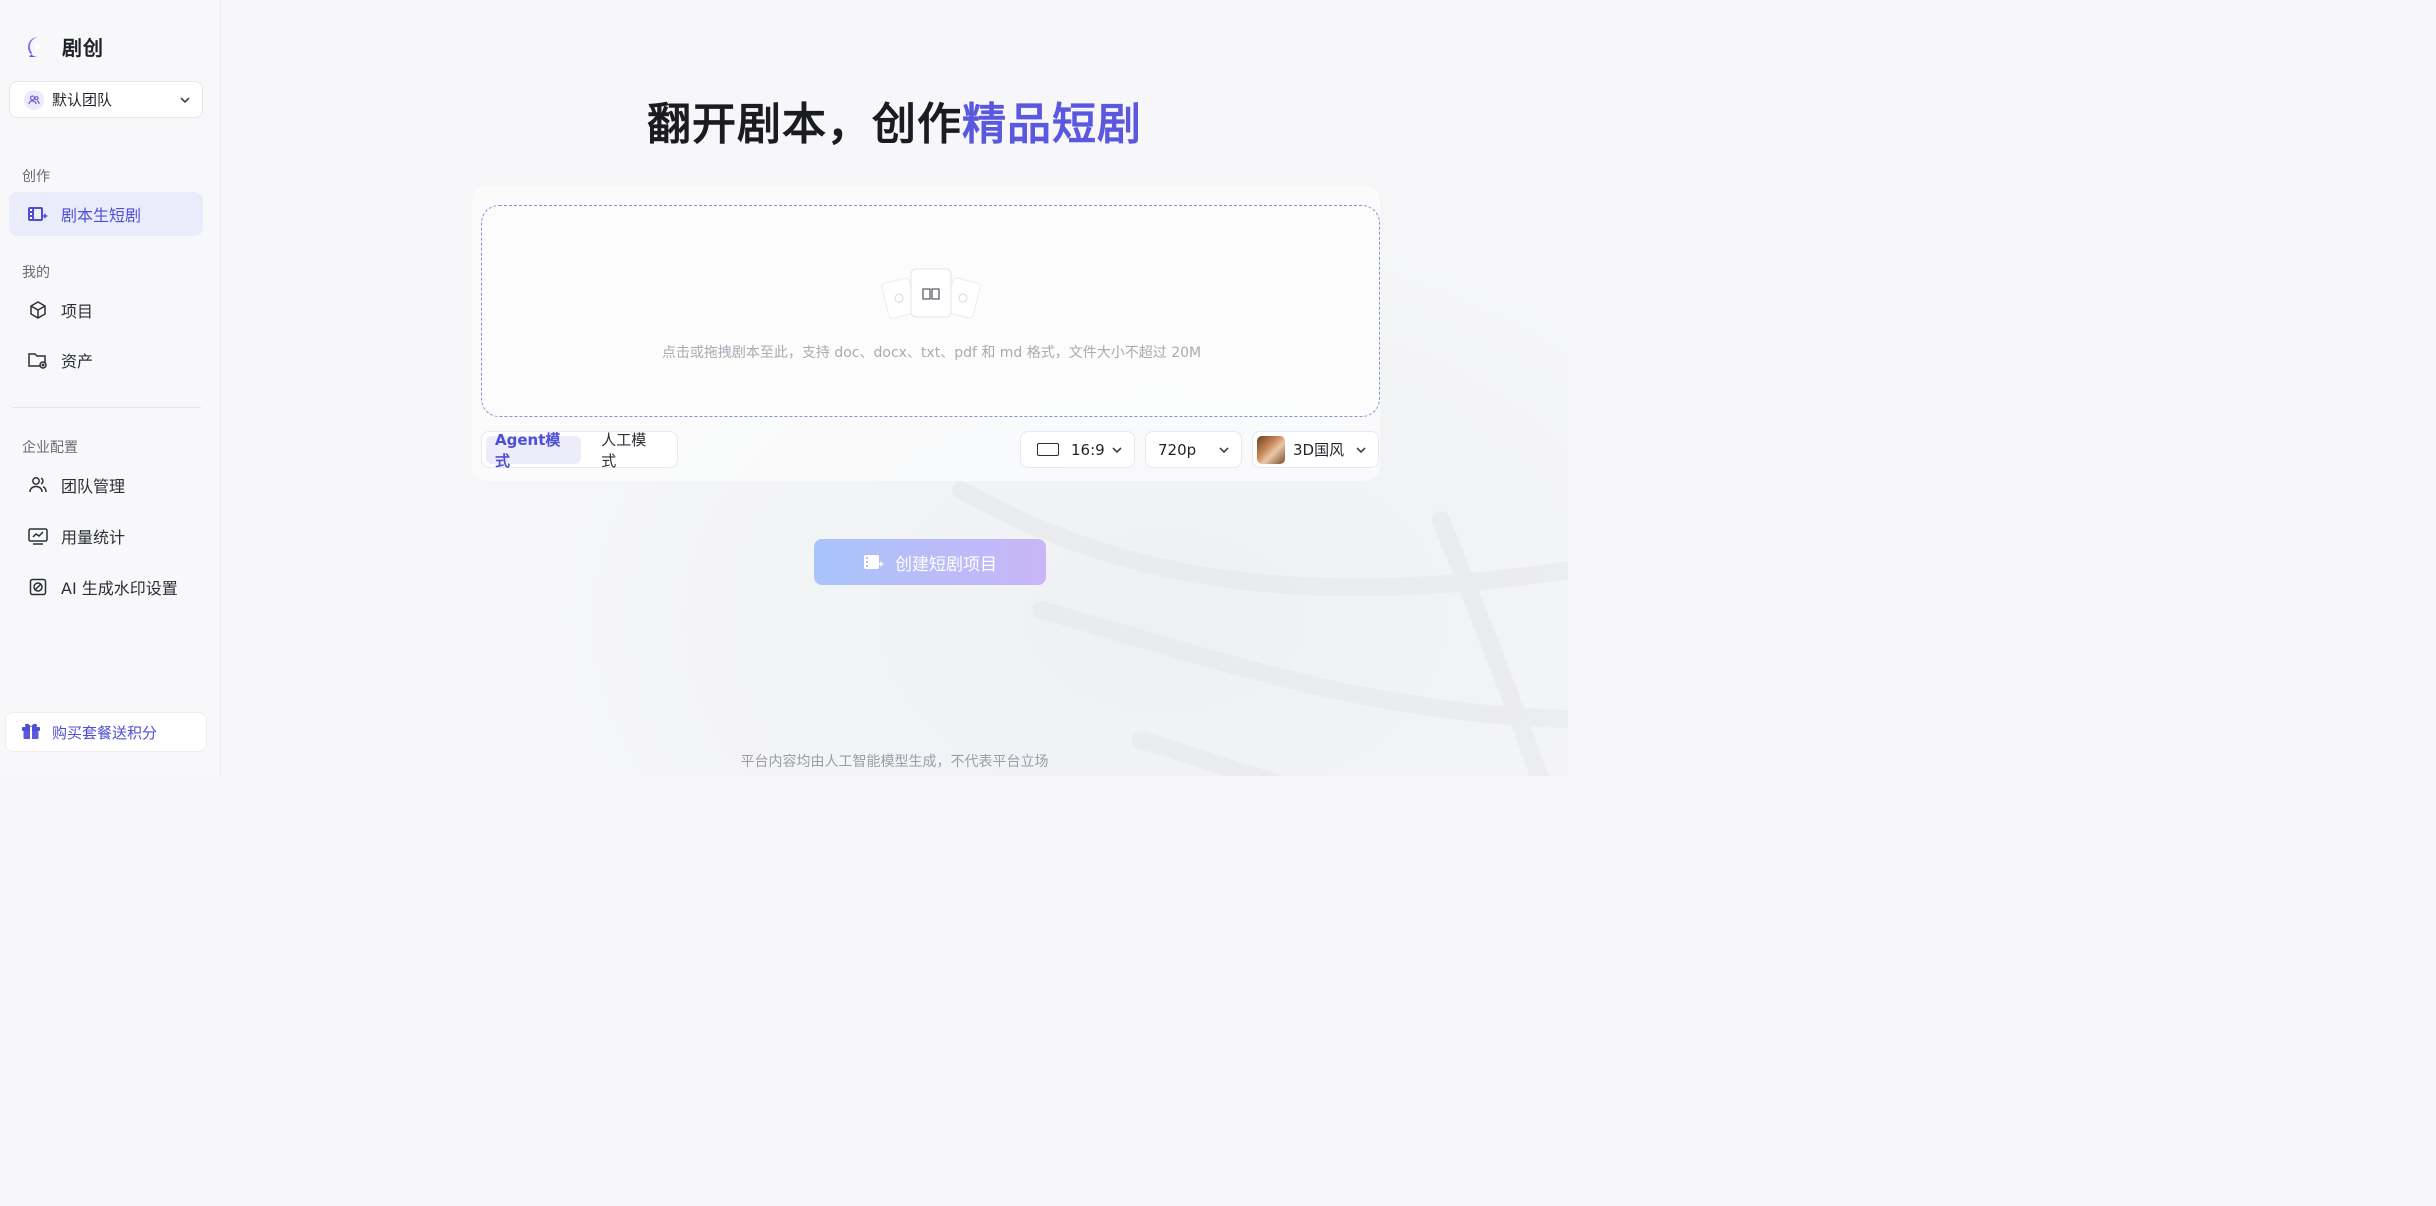  Describe the element at coordinates (77, 361) in the screenshot. I see `sidebar-item-label: 资产` at that location.